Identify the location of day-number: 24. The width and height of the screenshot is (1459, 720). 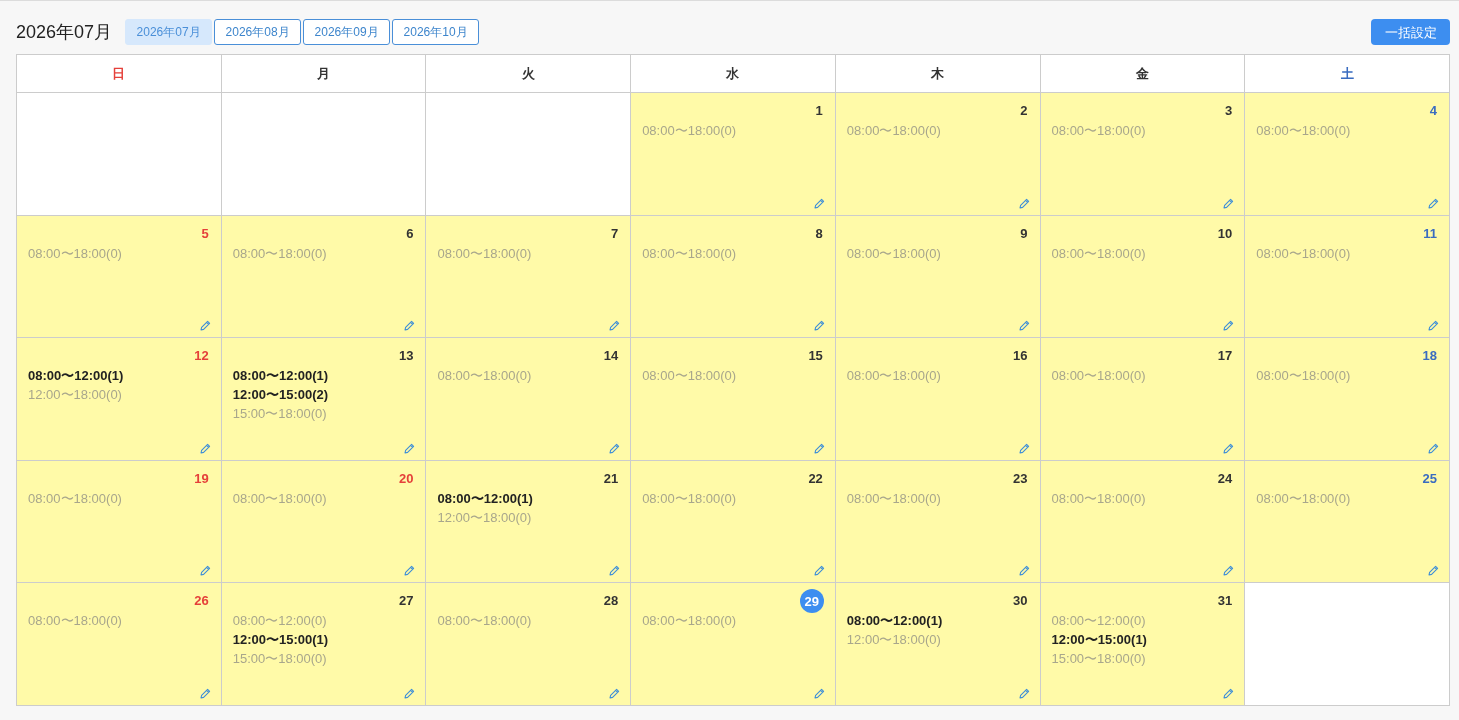
(1225, 478).